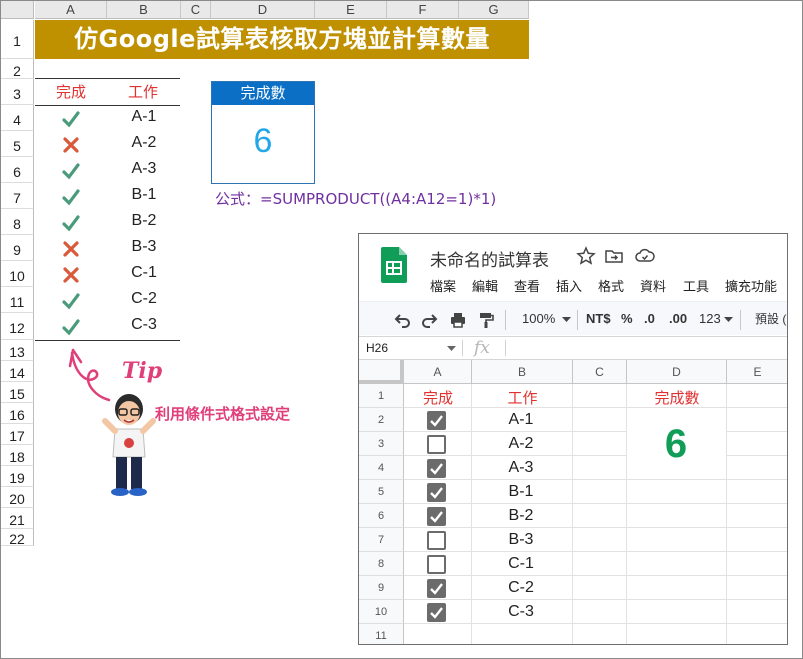 This screenshot has width=803, height=659. What do you see at coordinates (645, 256) in the screenshot?
I see `cloud-saved-icon` at bounding box center [645, 256].